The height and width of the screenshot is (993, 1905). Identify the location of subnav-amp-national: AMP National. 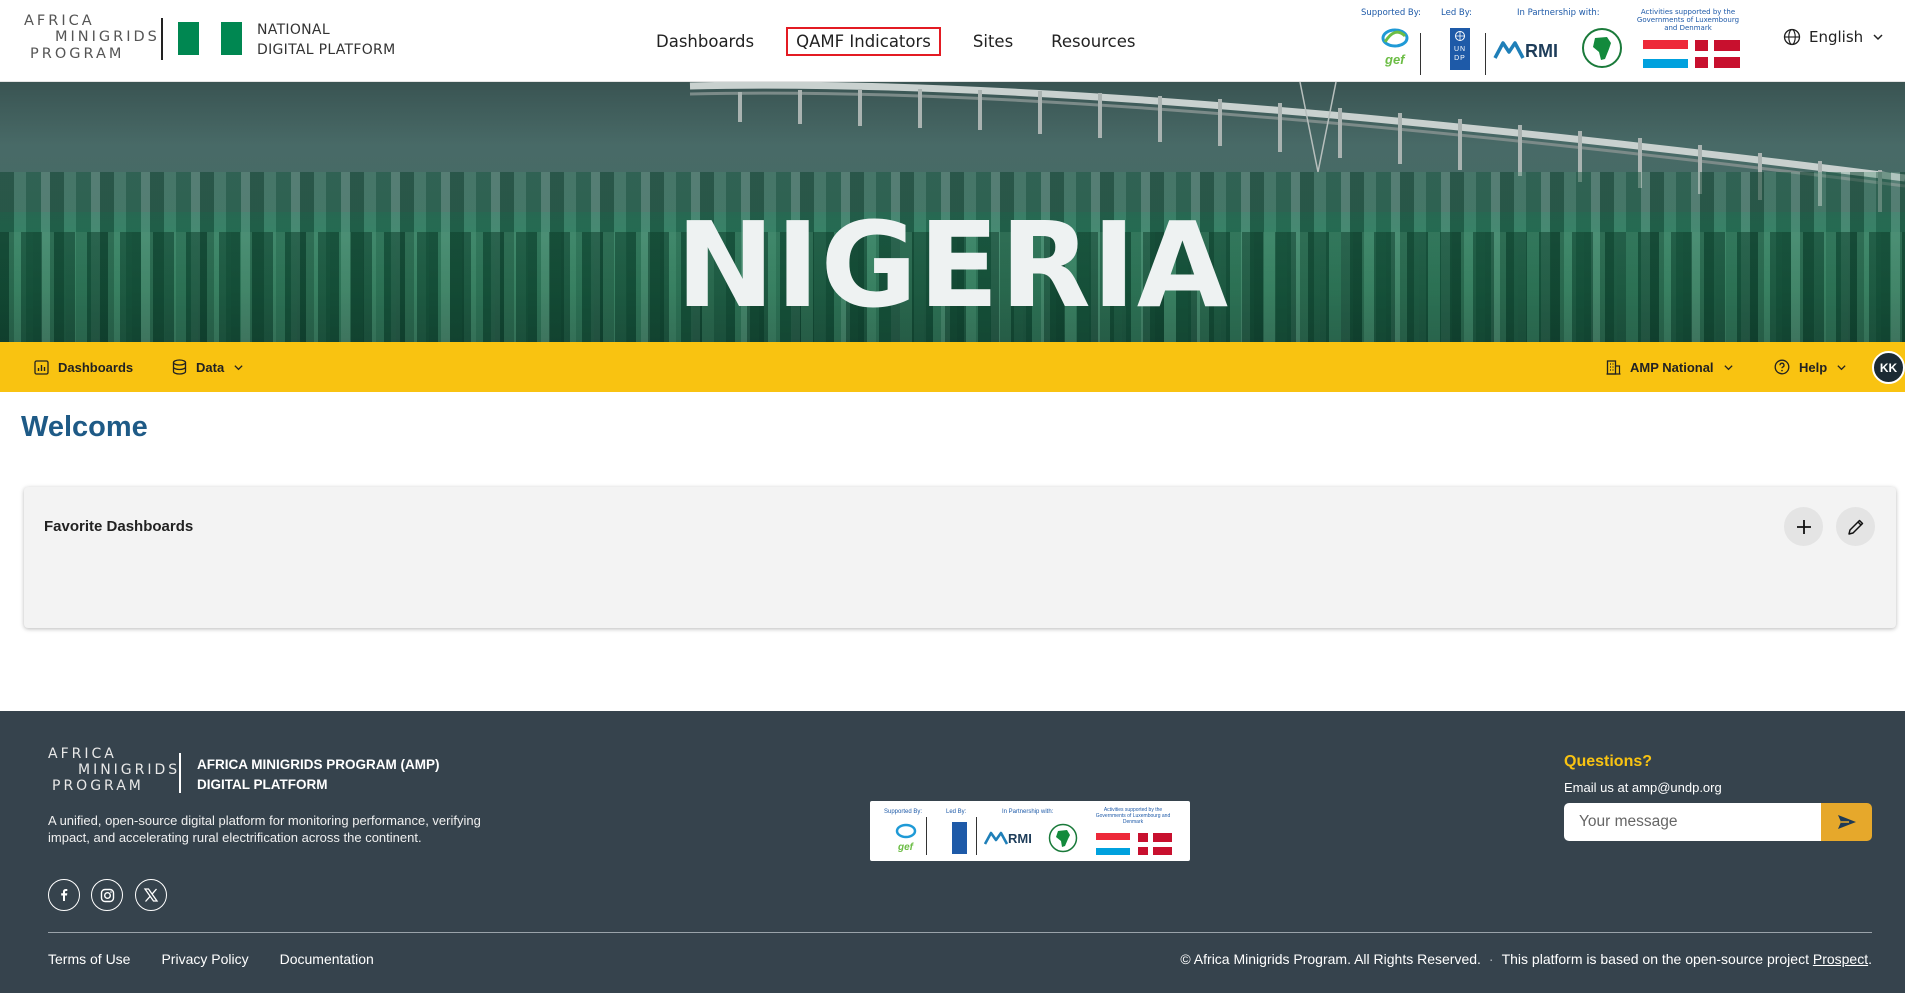
(1674, 367).